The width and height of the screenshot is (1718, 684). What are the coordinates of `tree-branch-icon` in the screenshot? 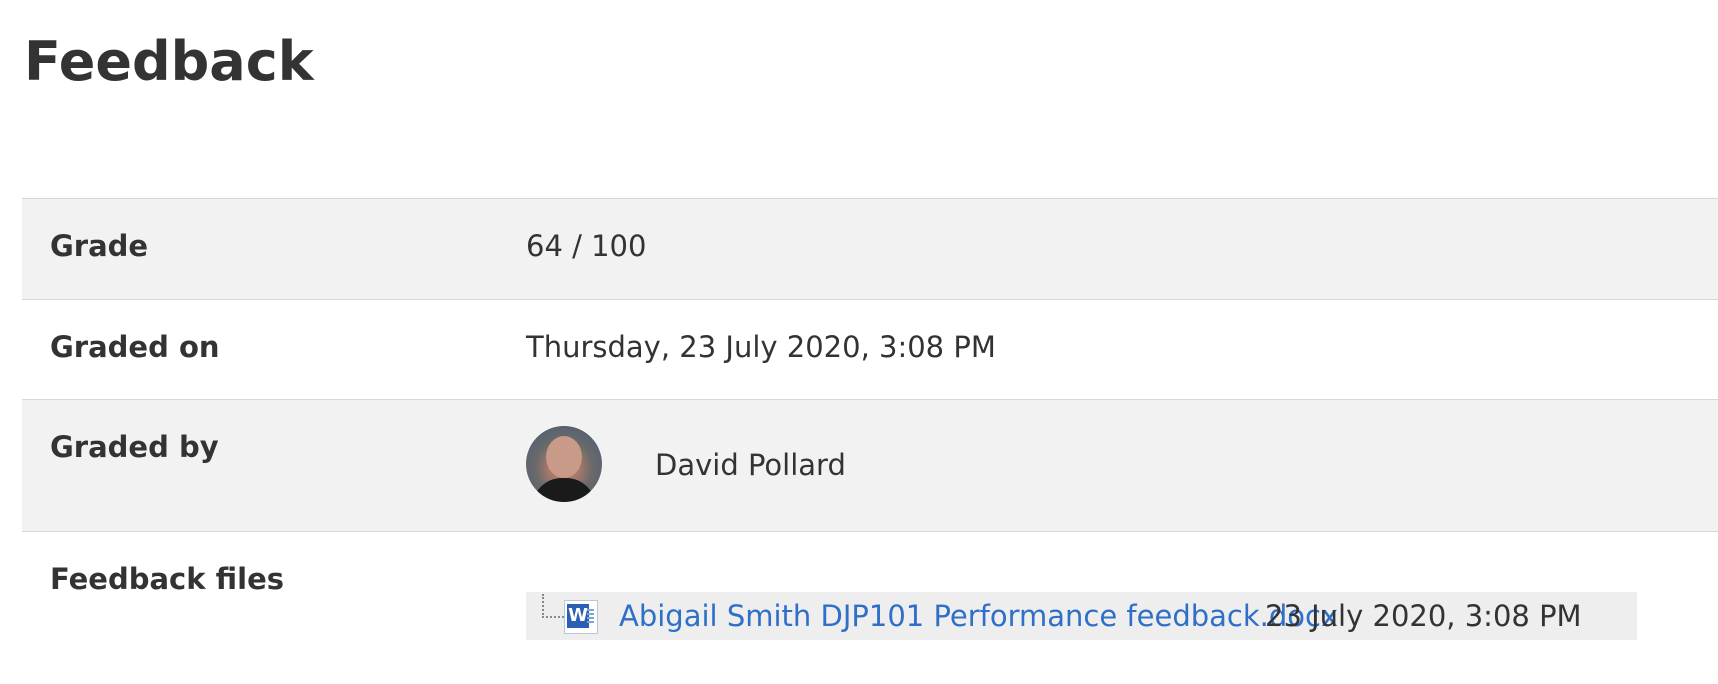 It's located at (553, 606).